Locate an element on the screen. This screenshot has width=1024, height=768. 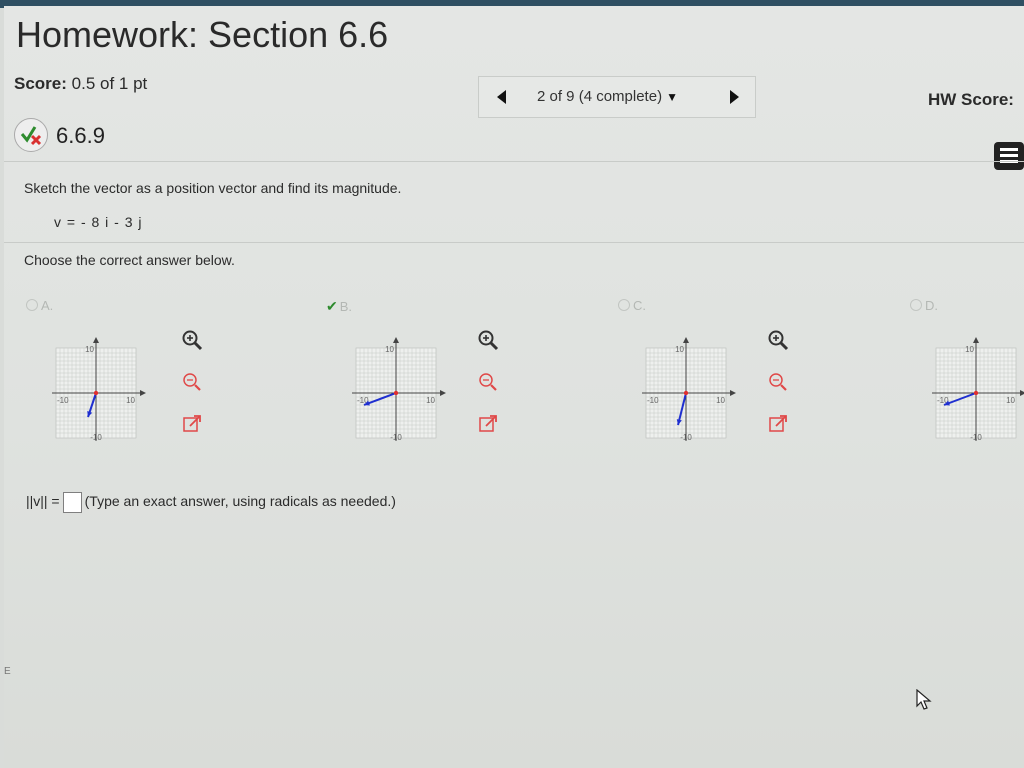
previous-question-button is located at coordinates (501, 97).